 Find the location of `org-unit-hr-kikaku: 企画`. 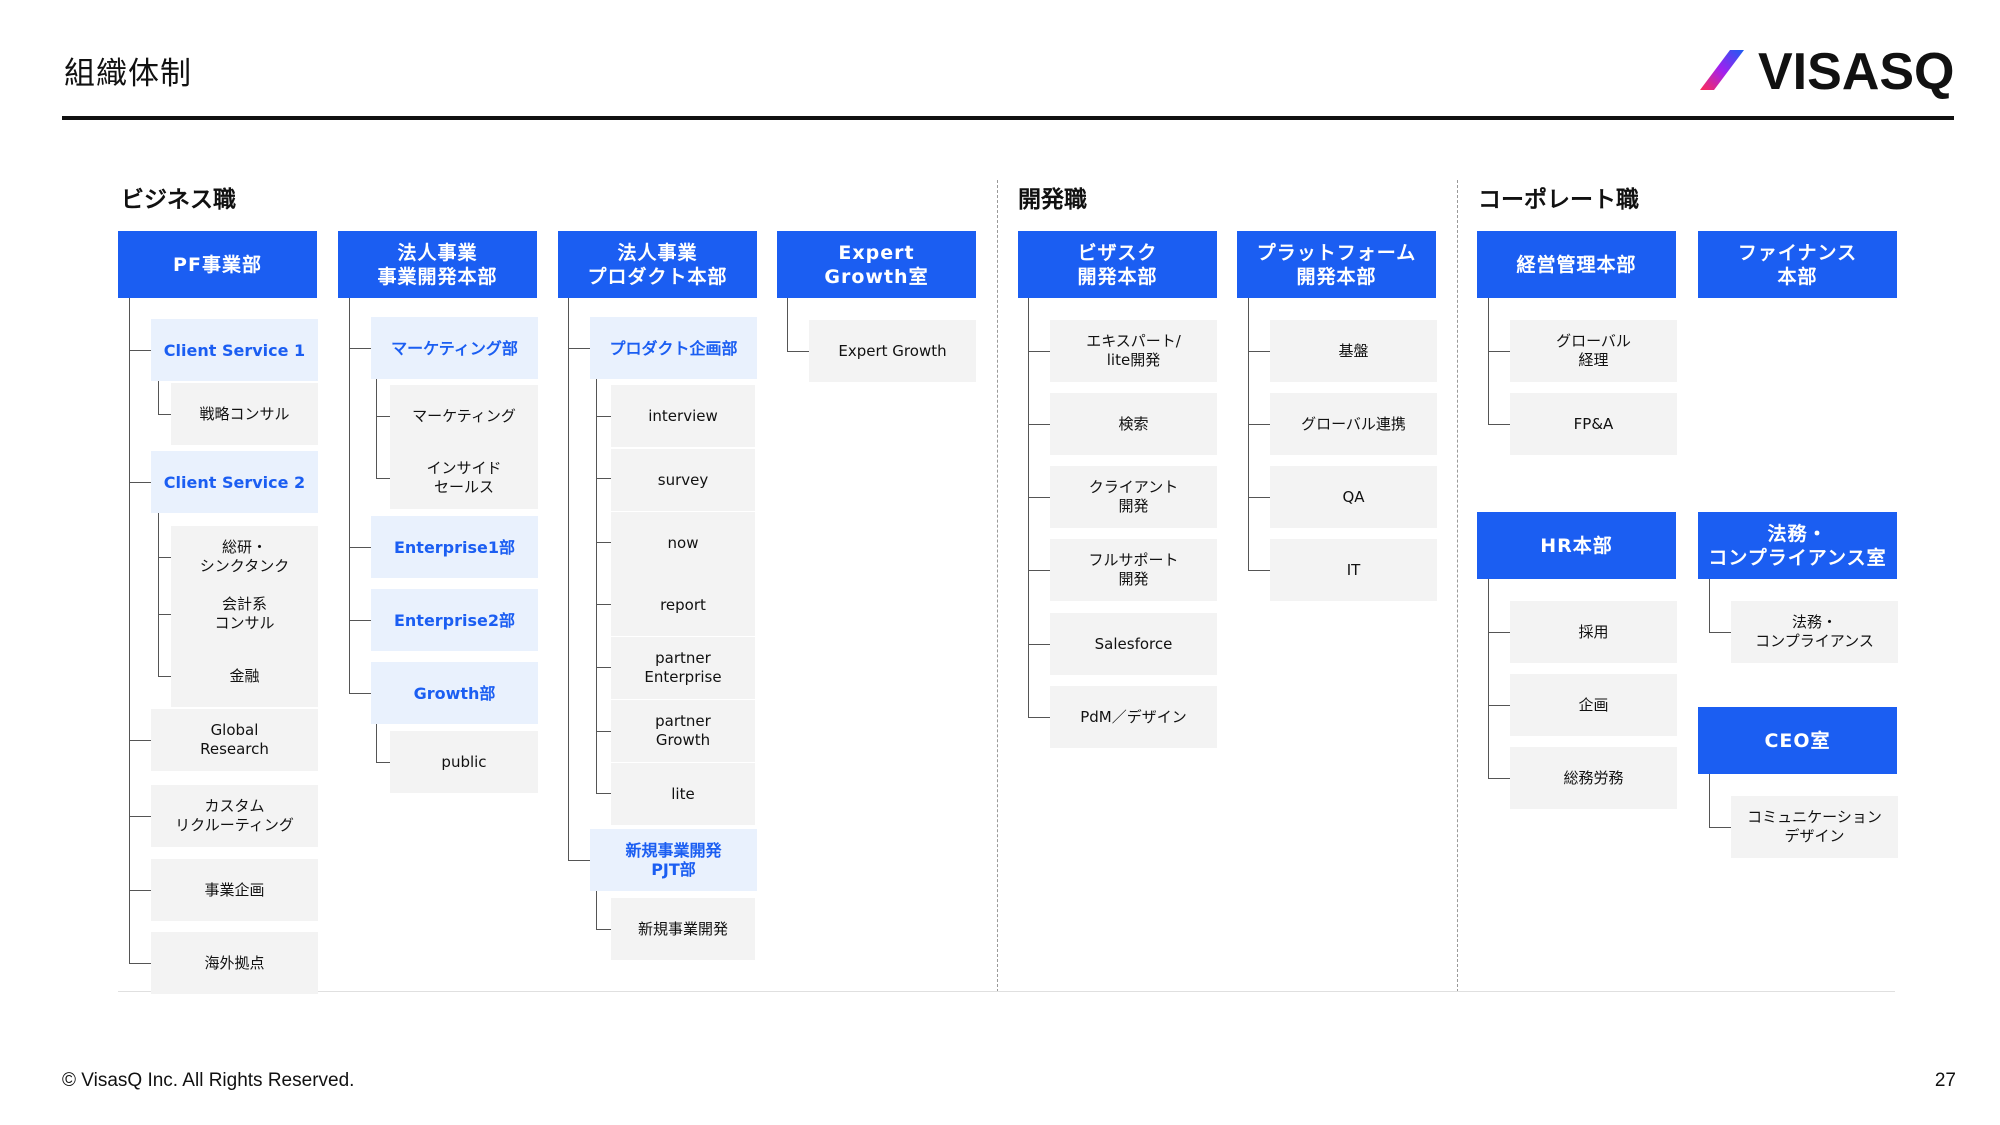

org-unit-hr-kikaku: 企画 is located at coordinates (1593, 705).